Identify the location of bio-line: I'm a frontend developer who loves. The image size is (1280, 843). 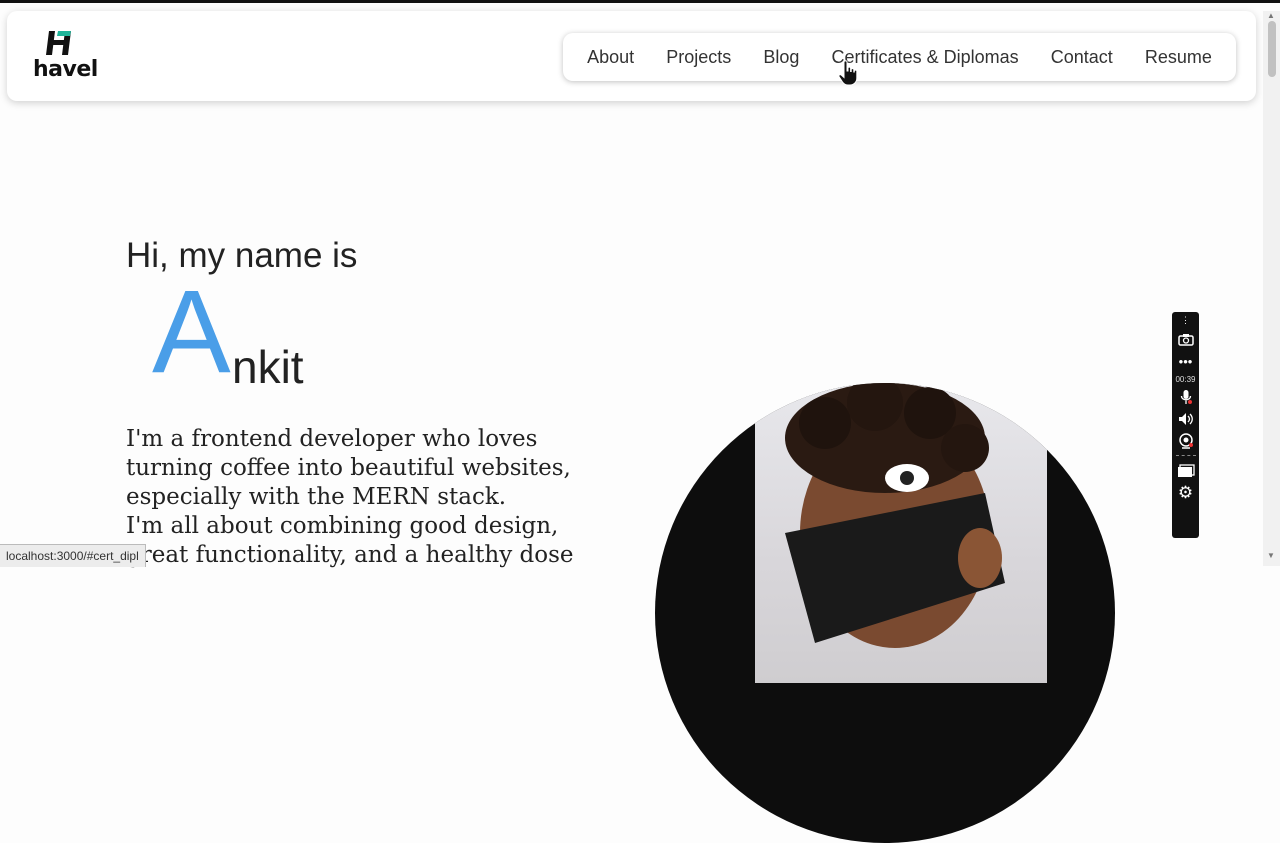
(332, 439).